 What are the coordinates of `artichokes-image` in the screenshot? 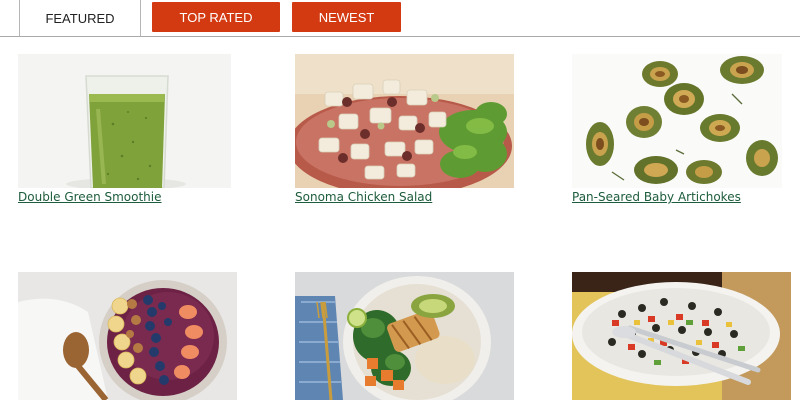 It's located at (677, 121).